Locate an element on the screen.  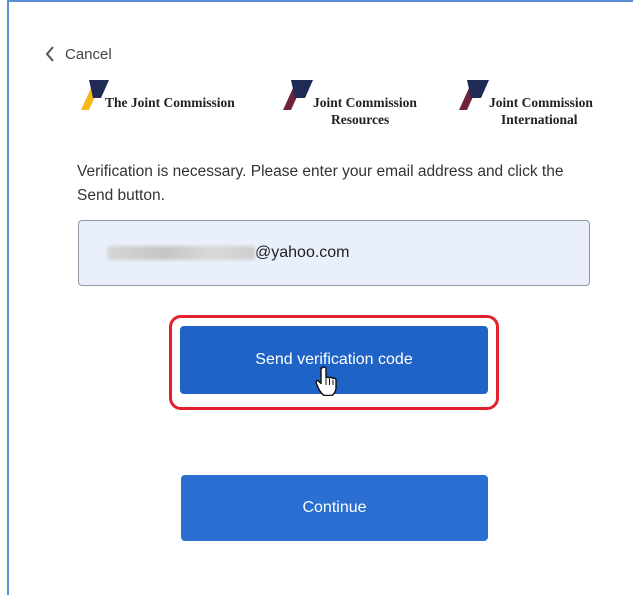
chevron-left-icon is located at coordinates (50, 54).